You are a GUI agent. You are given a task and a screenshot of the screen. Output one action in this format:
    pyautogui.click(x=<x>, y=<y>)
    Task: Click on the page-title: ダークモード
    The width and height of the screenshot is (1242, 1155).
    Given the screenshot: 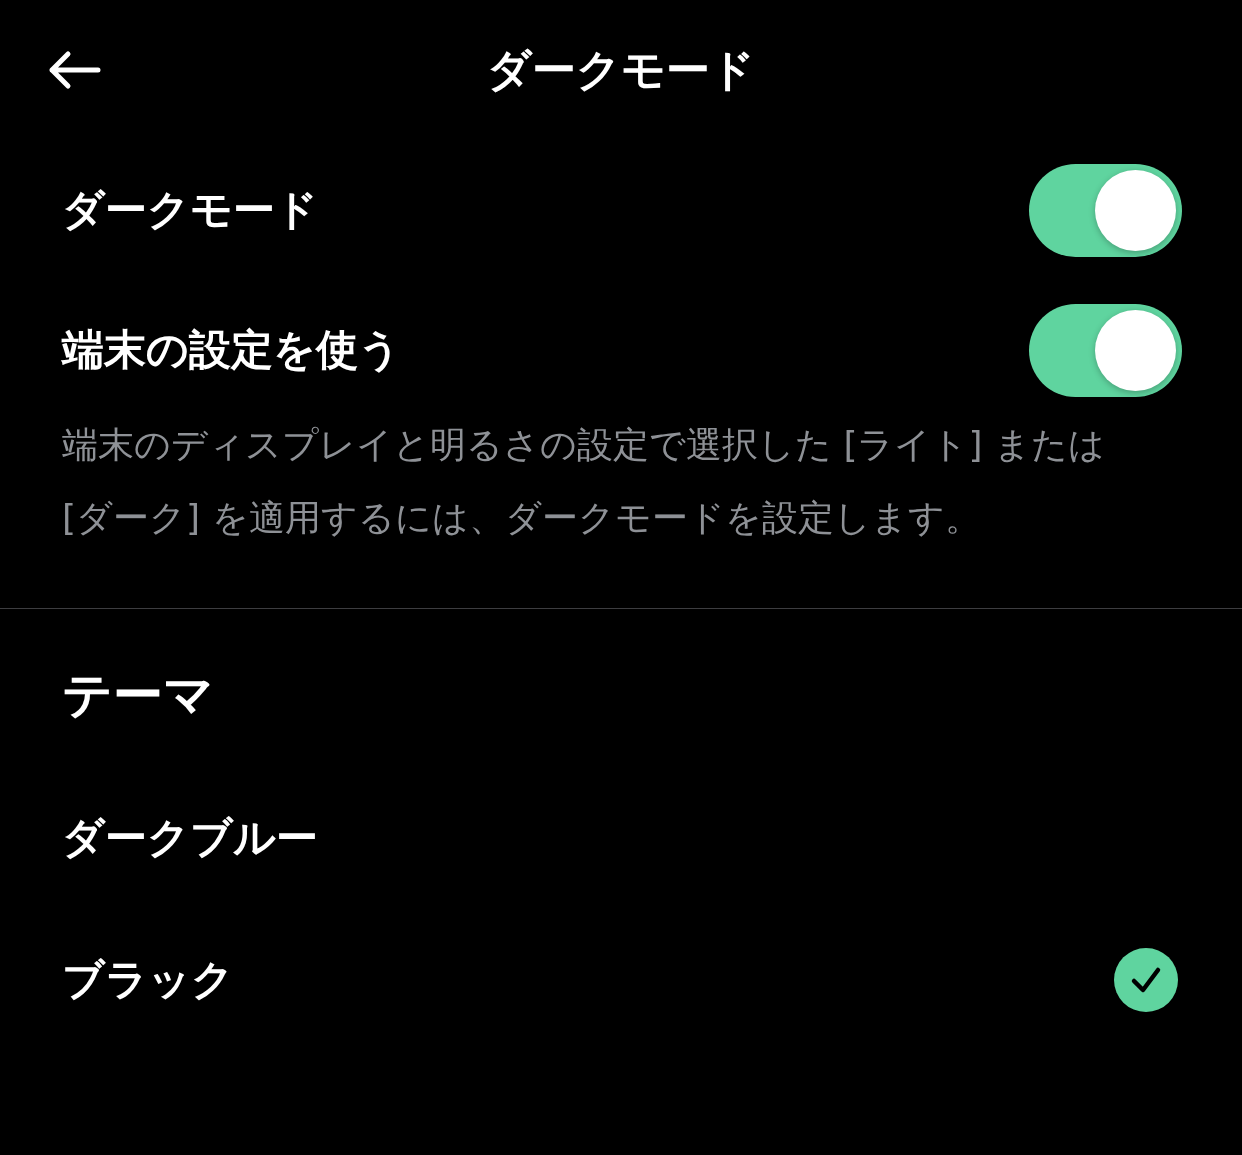 What is the action you would take?
    pyautogui.click(x=621, y=70)
    